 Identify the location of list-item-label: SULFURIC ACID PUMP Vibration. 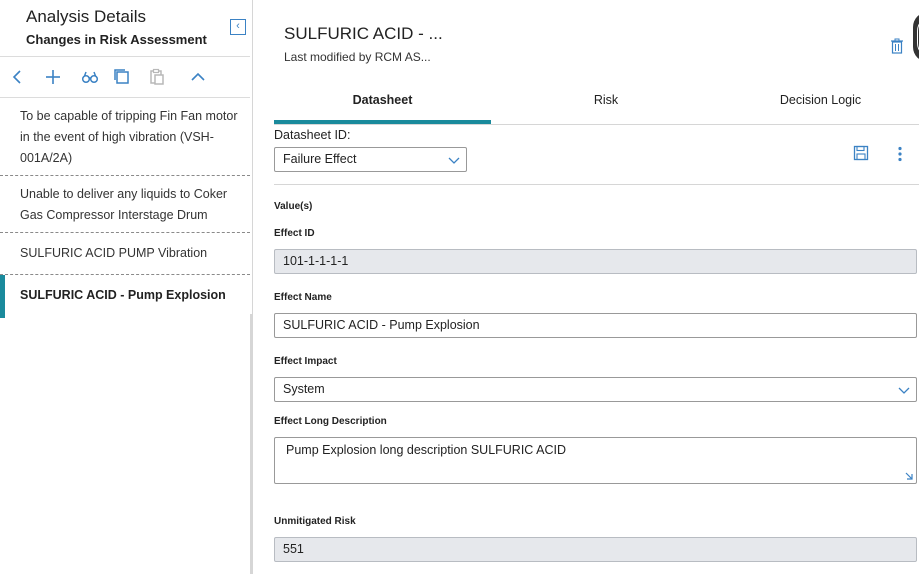
(114, 253).